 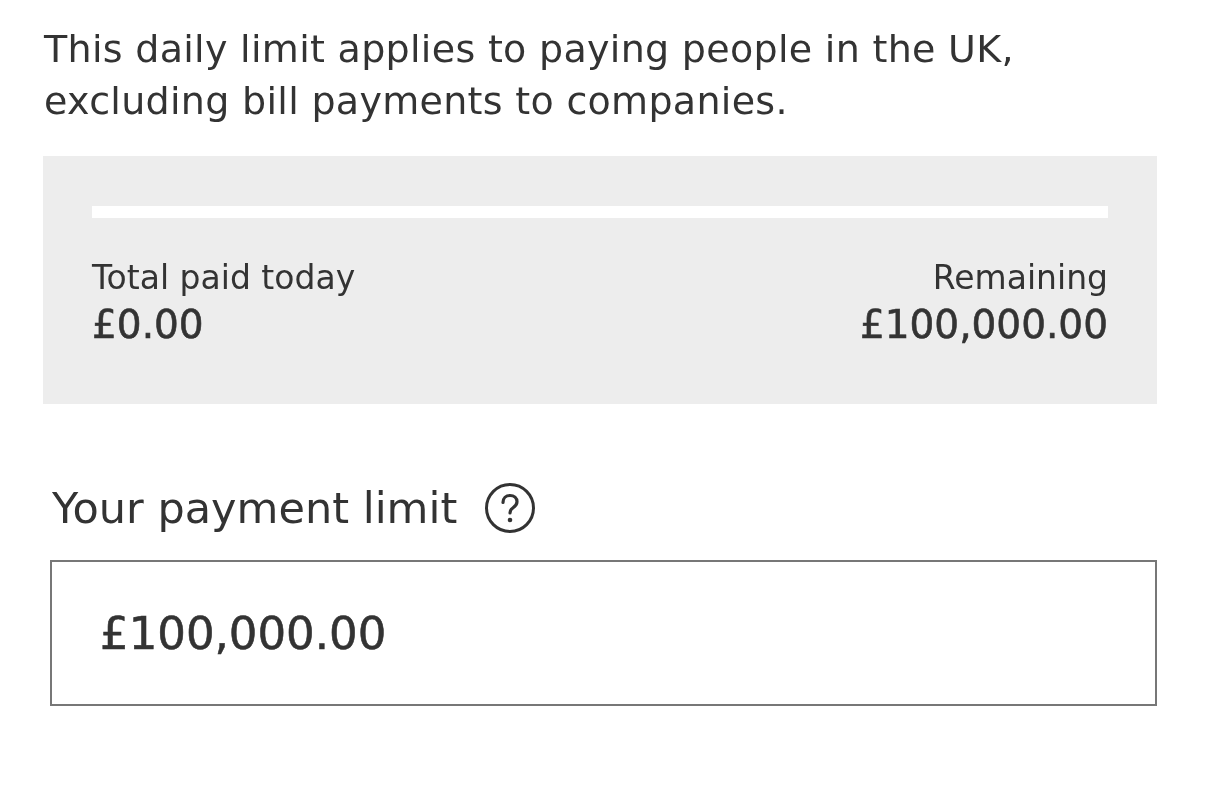 What do you see at coordinates (529, 75) in the screenshot?
I see `description-text: This daily limit applies to paying people in the UK, excluding bill payments to companies.` at bounding box center [529, 75].